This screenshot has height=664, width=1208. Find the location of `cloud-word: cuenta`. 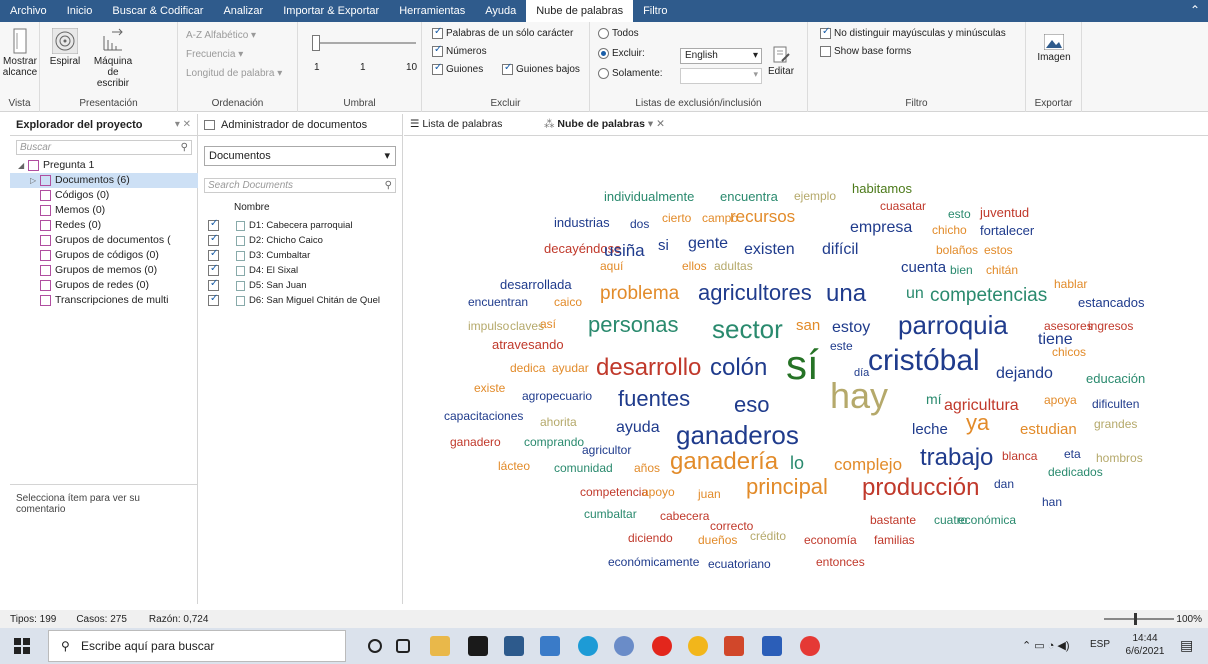

cloud-word: cuenta is located at coordinates (923, 267).